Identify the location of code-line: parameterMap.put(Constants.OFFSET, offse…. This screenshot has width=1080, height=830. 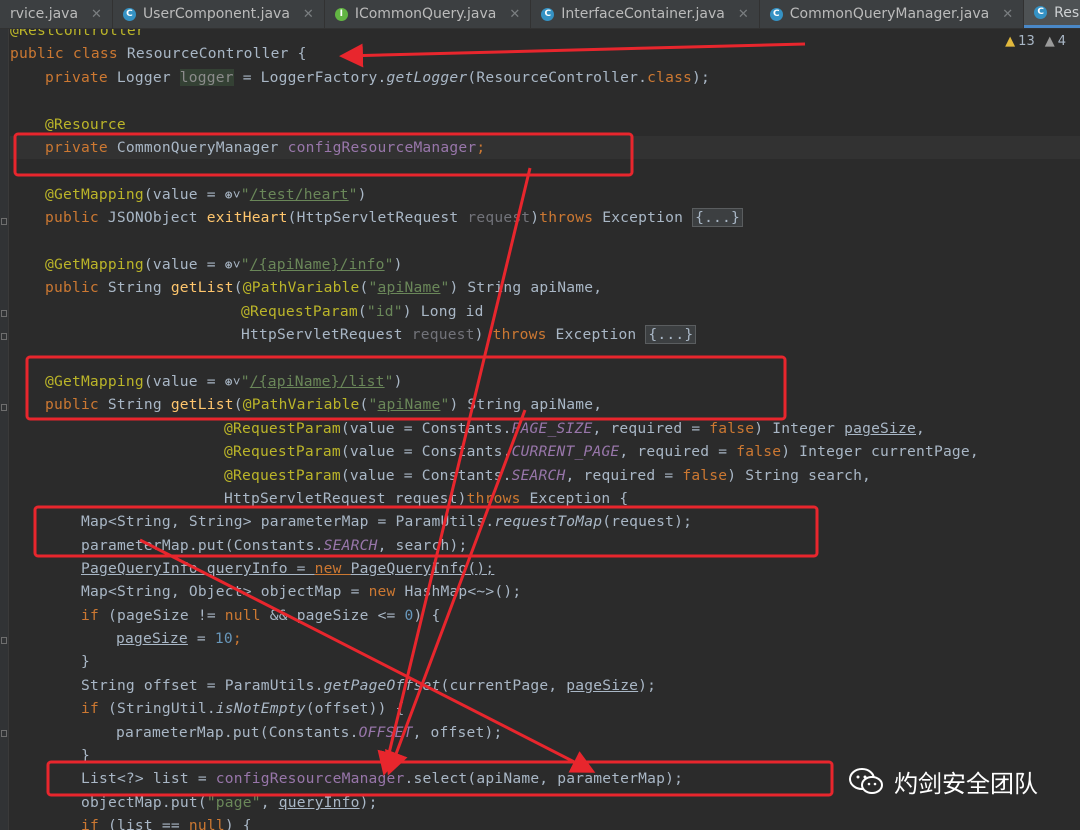
(309, 732).